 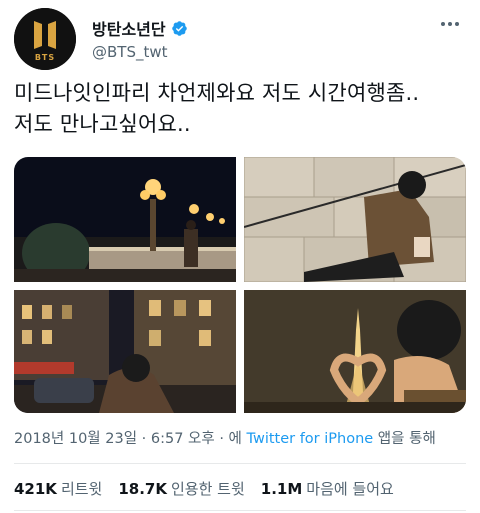 What do you see at coordinates (237, 439) in the screenshot?
I see `via-prefix: 에` at bounding box center [237, 439].